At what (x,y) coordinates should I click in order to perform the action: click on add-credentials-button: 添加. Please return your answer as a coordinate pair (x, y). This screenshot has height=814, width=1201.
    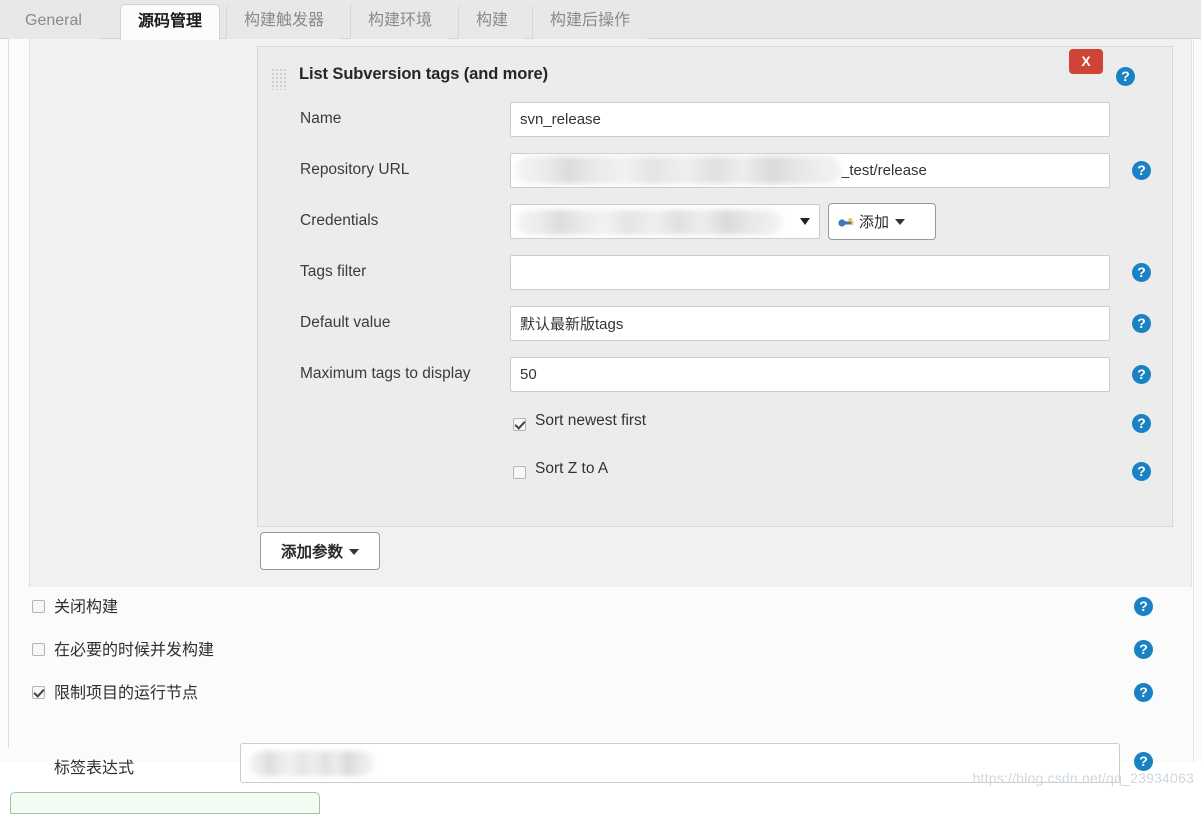
    Looking at the image, I should click on (882, 221).